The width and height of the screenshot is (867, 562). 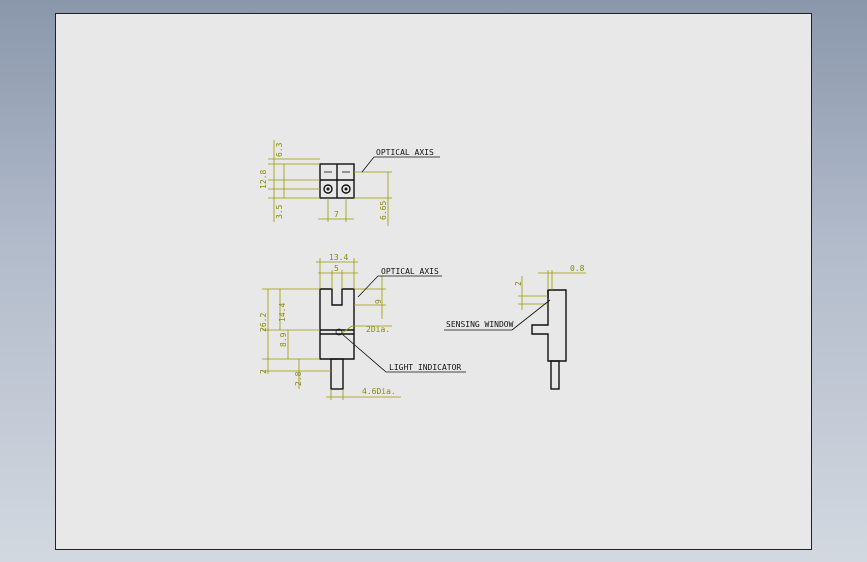 I want to click on front-view-body, so click(x=337, y=324).